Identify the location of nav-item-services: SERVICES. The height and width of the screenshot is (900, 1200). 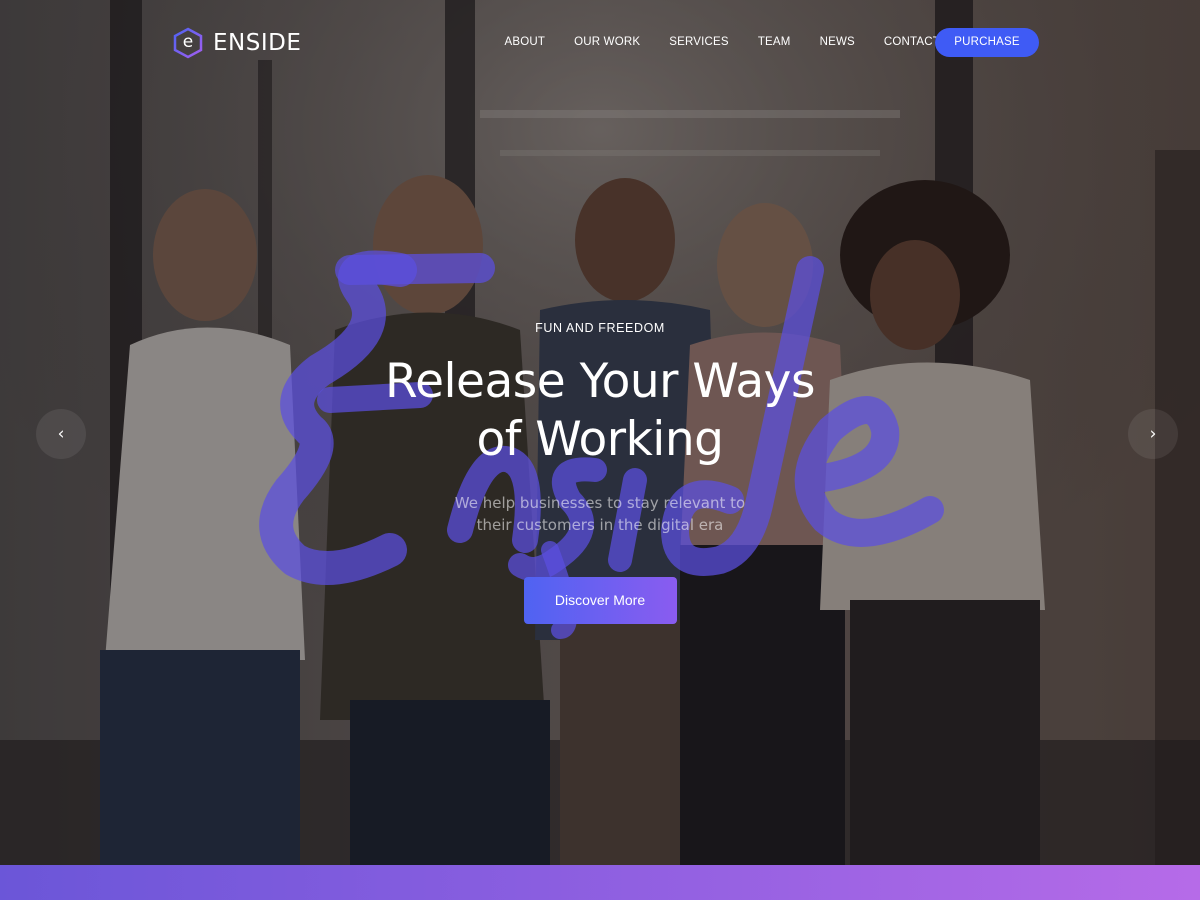
(699, 42).